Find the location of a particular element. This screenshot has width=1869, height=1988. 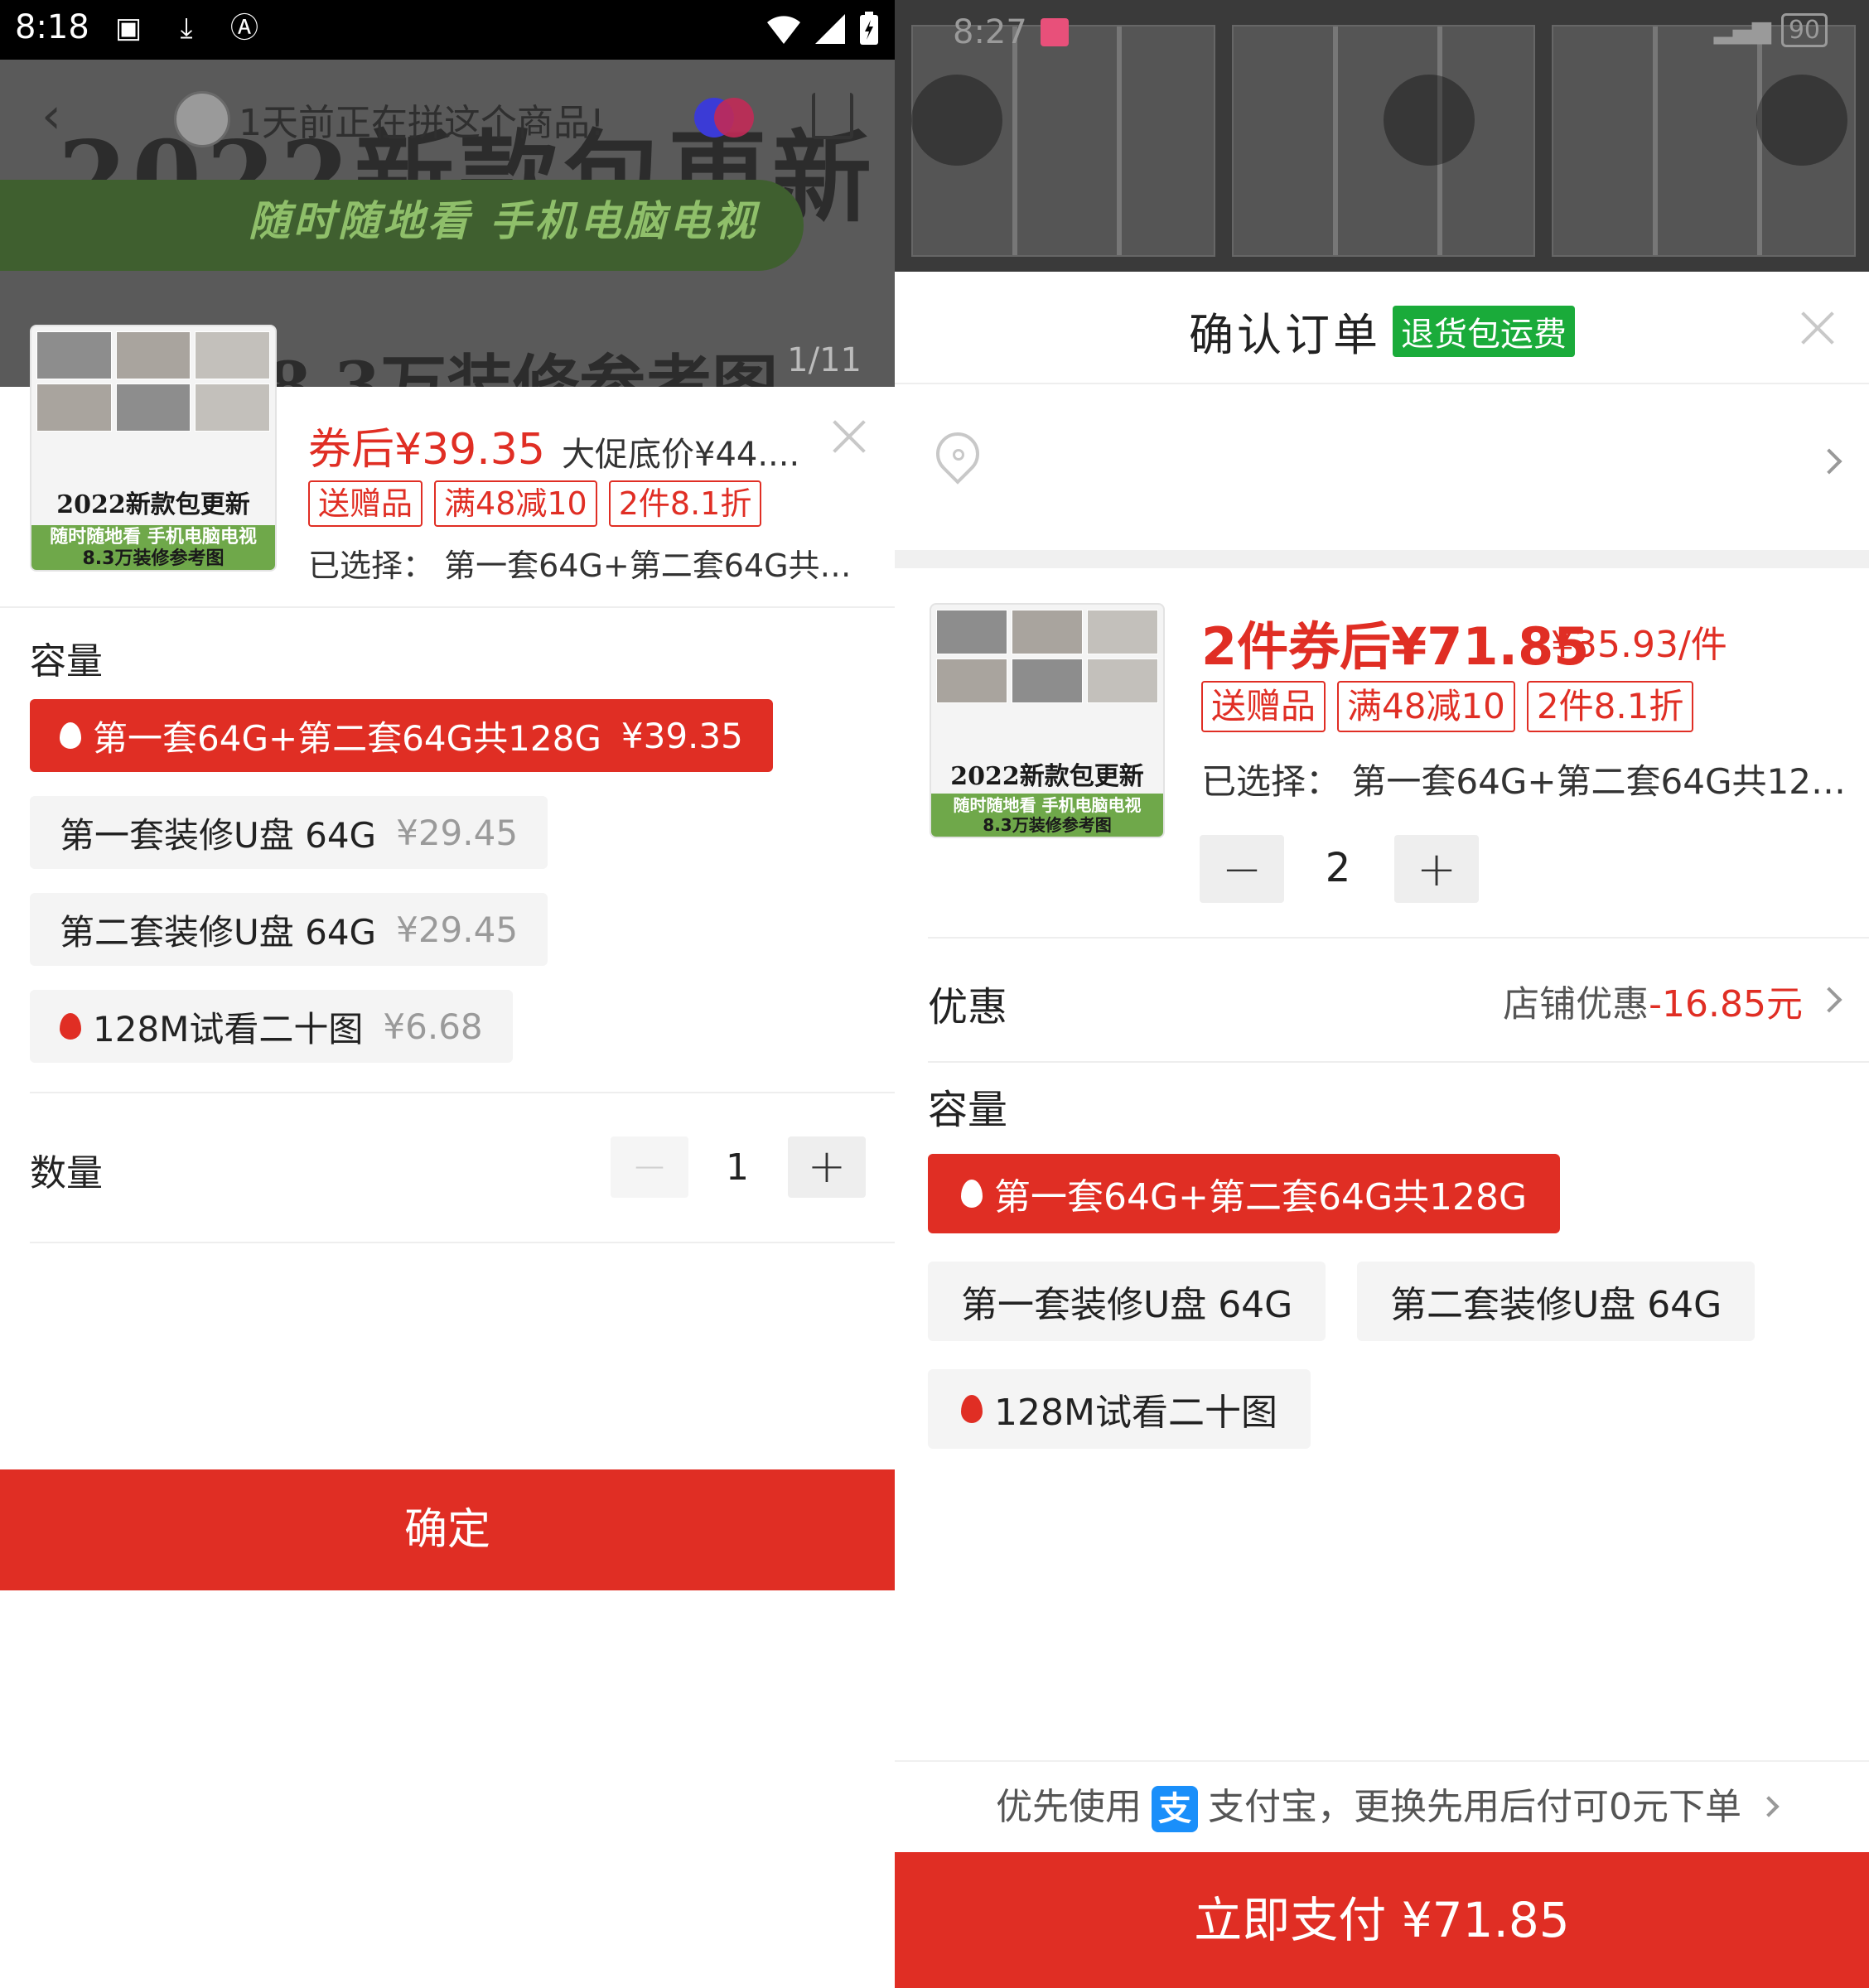

status-system-icons is located at coordinates (822, 29).